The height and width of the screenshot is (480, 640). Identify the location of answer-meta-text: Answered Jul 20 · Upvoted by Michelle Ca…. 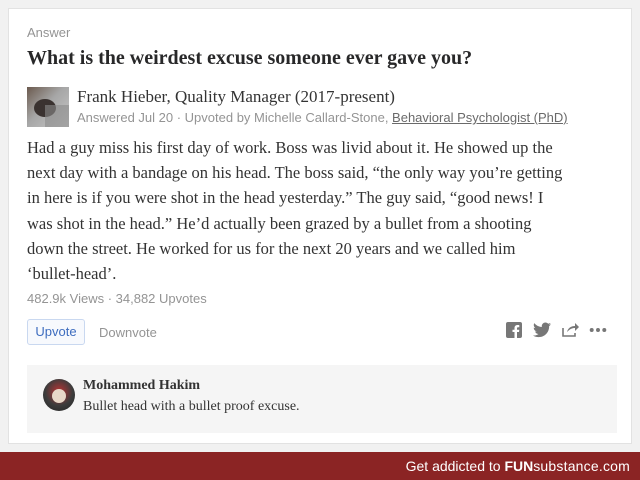
(235, 117).